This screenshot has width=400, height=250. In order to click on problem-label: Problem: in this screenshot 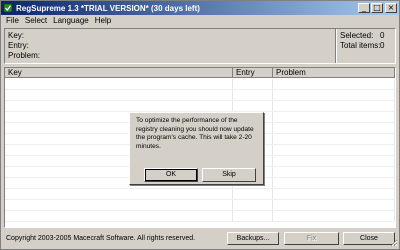, I will do `click(24, 55)`.